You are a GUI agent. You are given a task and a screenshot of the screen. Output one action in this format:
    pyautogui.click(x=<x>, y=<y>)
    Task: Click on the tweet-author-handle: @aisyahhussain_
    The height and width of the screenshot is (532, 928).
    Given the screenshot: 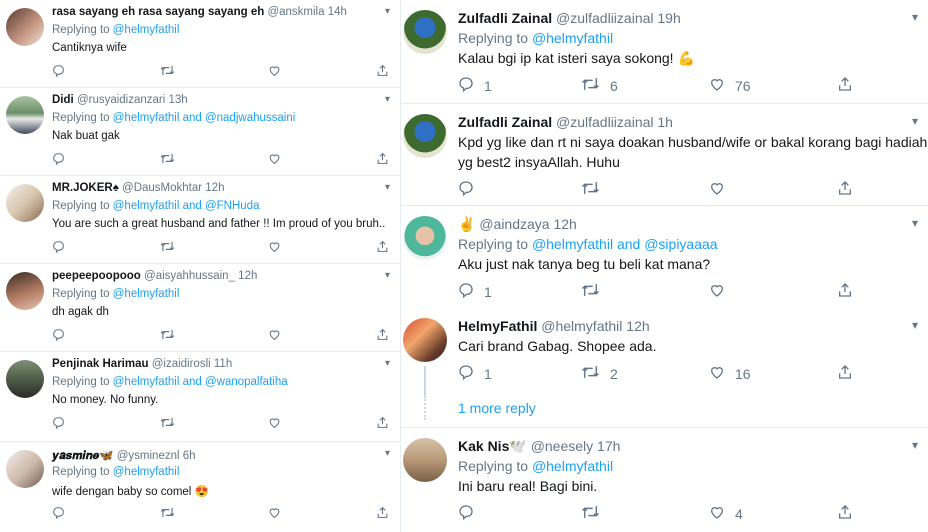 What is the action you would take?
    pyautogui.click(x=189, y=276)
    